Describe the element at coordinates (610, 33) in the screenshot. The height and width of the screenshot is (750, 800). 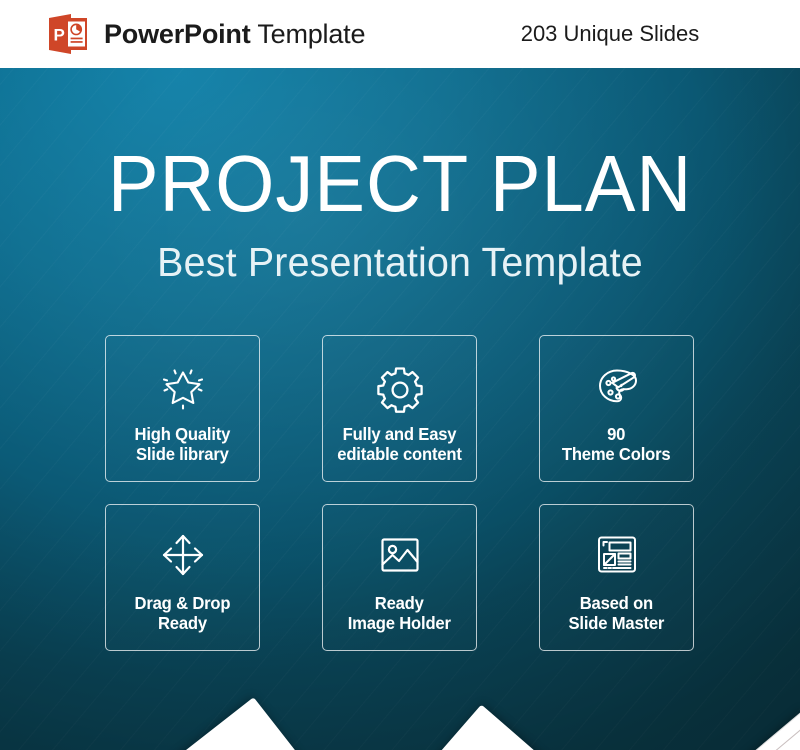
I see `slides-count-label: 203 Unique Slides` at that location.